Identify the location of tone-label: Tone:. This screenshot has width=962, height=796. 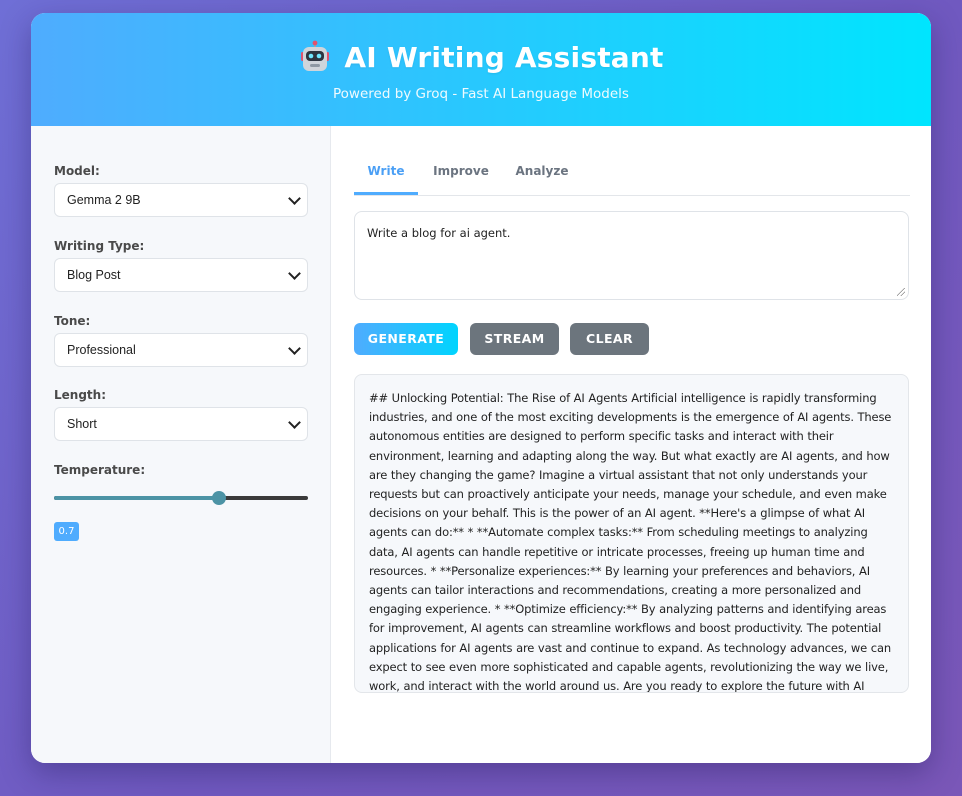
(72, 321).